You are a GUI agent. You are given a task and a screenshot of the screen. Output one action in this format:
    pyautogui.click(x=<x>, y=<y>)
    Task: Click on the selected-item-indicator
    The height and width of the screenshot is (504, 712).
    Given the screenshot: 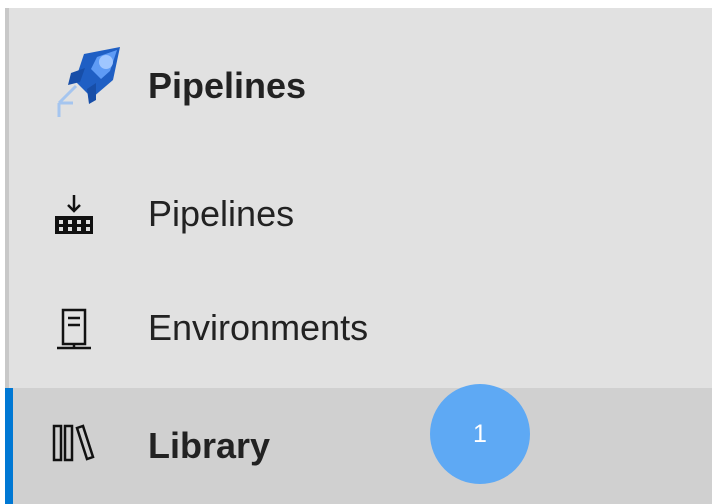 What is the action you would take?
    pyautogui.click(x=9, y=446)
    